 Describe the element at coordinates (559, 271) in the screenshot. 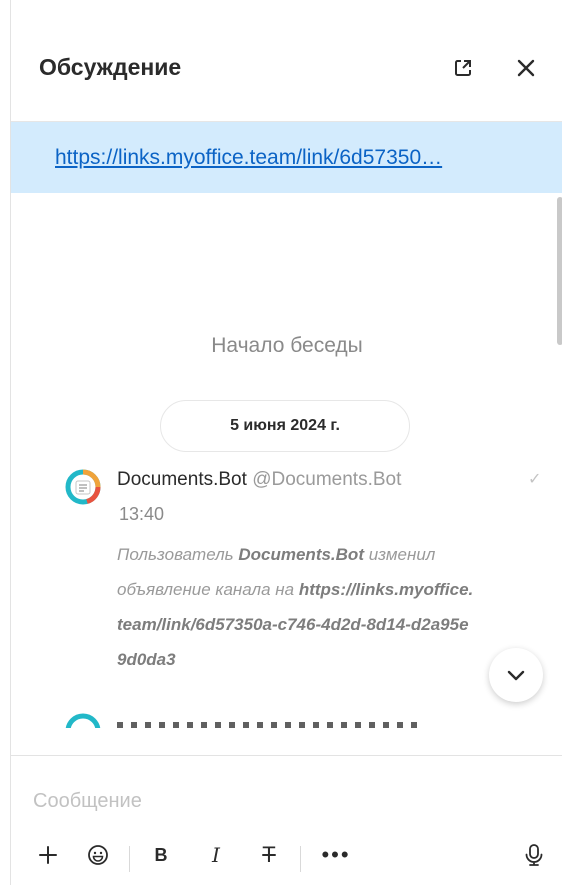

I see `scrollbar-thumb` at that location.